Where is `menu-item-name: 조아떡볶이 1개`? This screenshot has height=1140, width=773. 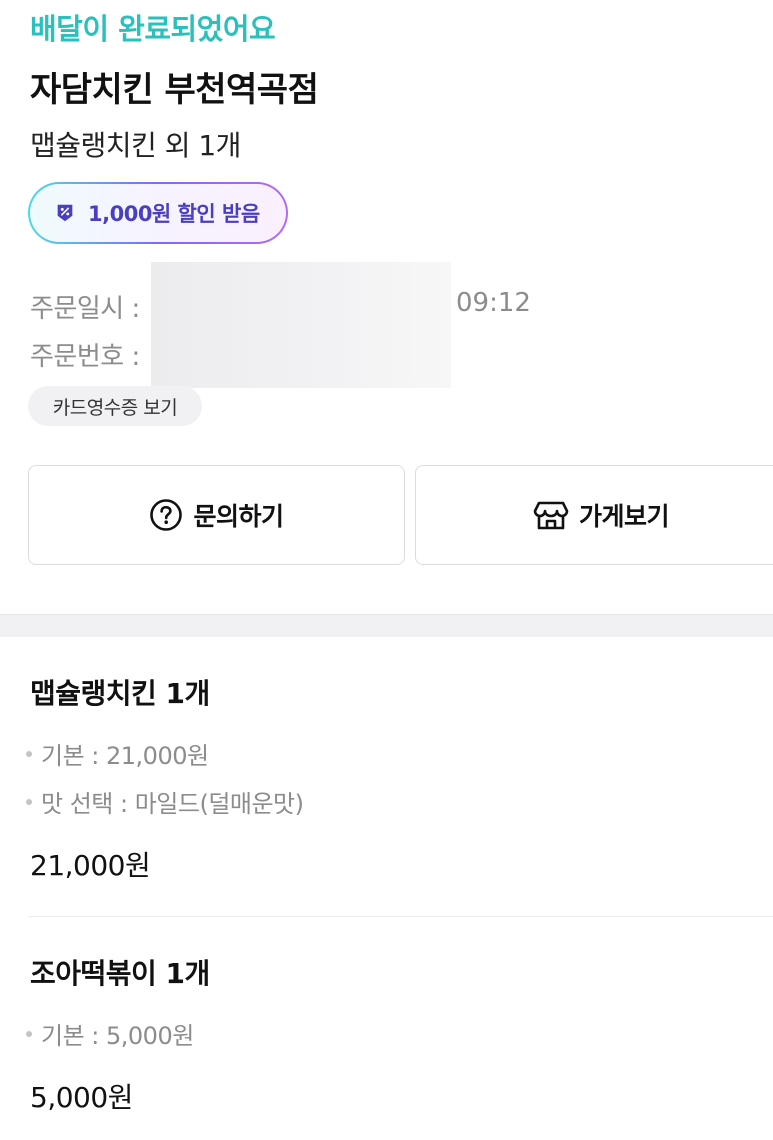 menu-item-name: 조아떡볶이 1개 is located at coordinates (120, 973).